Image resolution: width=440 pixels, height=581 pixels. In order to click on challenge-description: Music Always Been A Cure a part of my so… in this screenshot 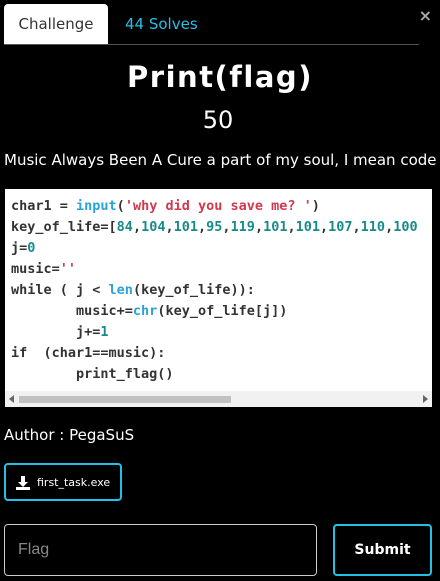, I will do `click(222, 160)`.